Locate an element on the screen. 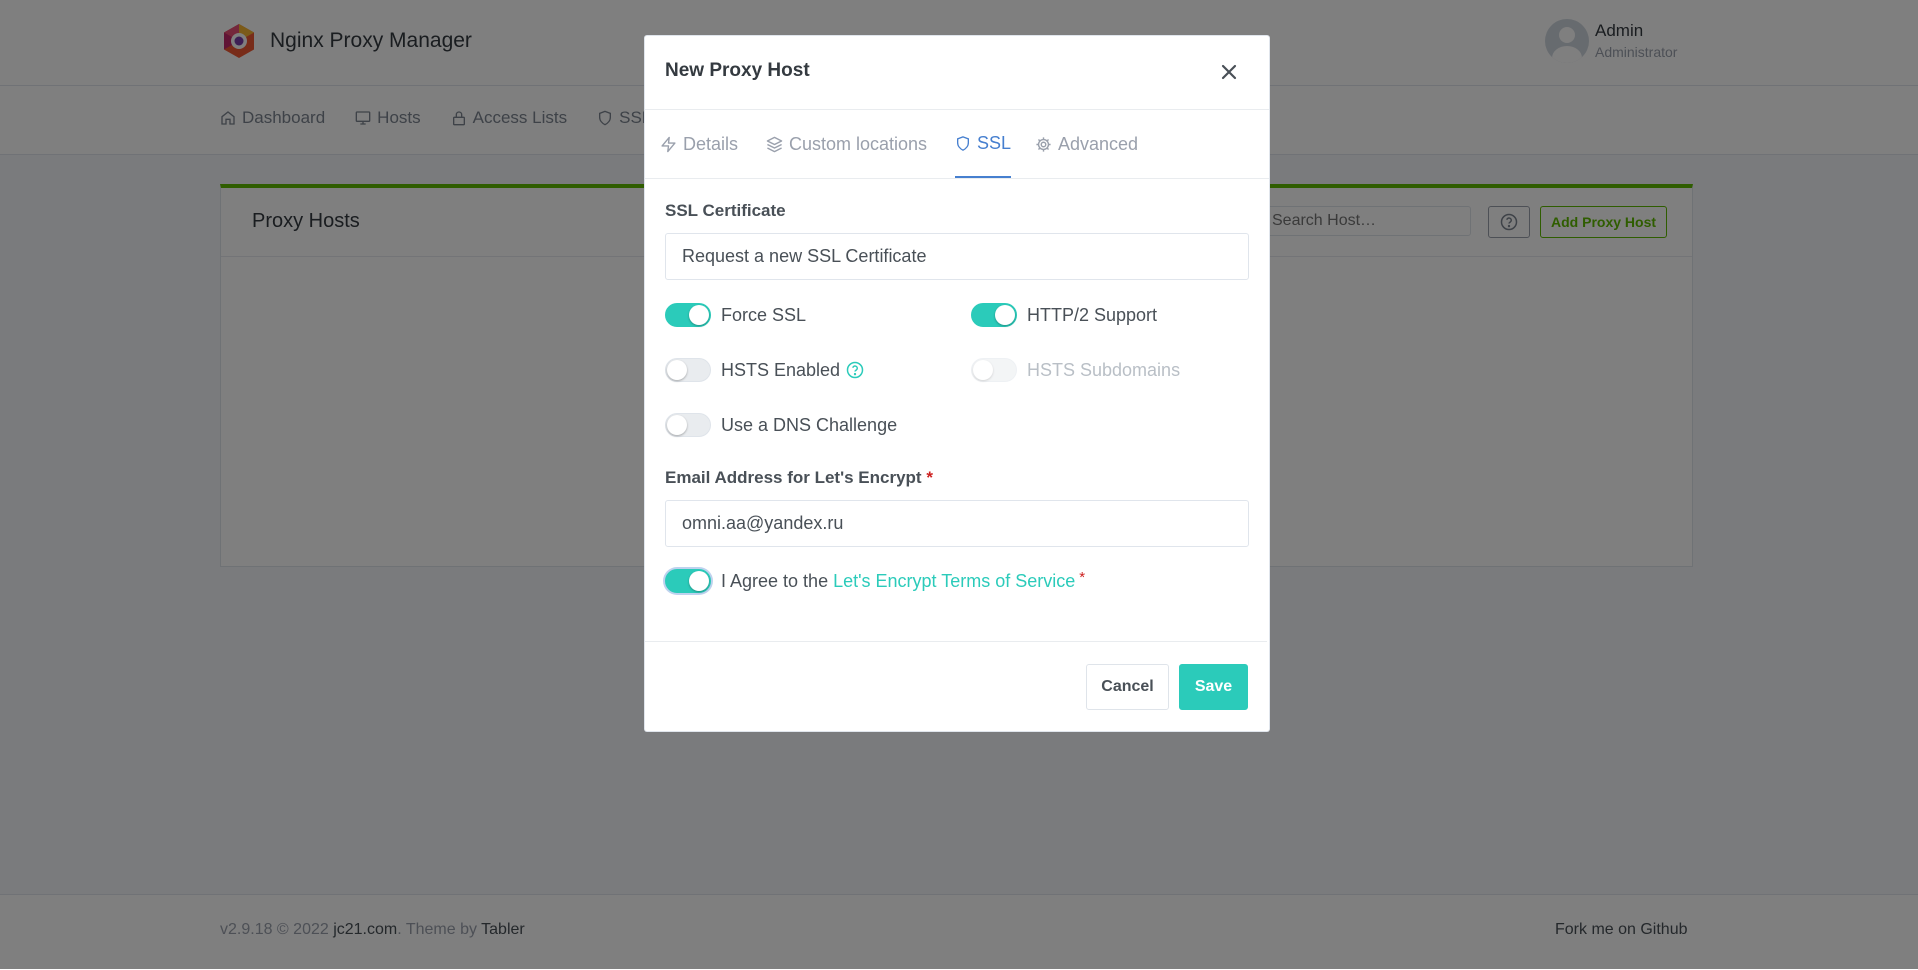 This screenshot has width=1918, height=970. force-ssl-toggle: Force SSL is located at coordinates (735, 315).